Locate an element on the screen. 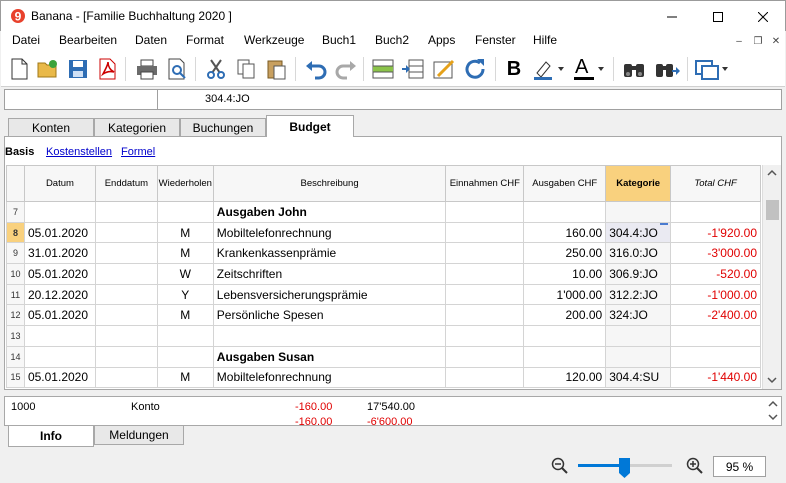 The width and height of the screenshot is (786, 483). beschreibung-cell: Krankenkassenprämie is located at coordinates (329, 253).